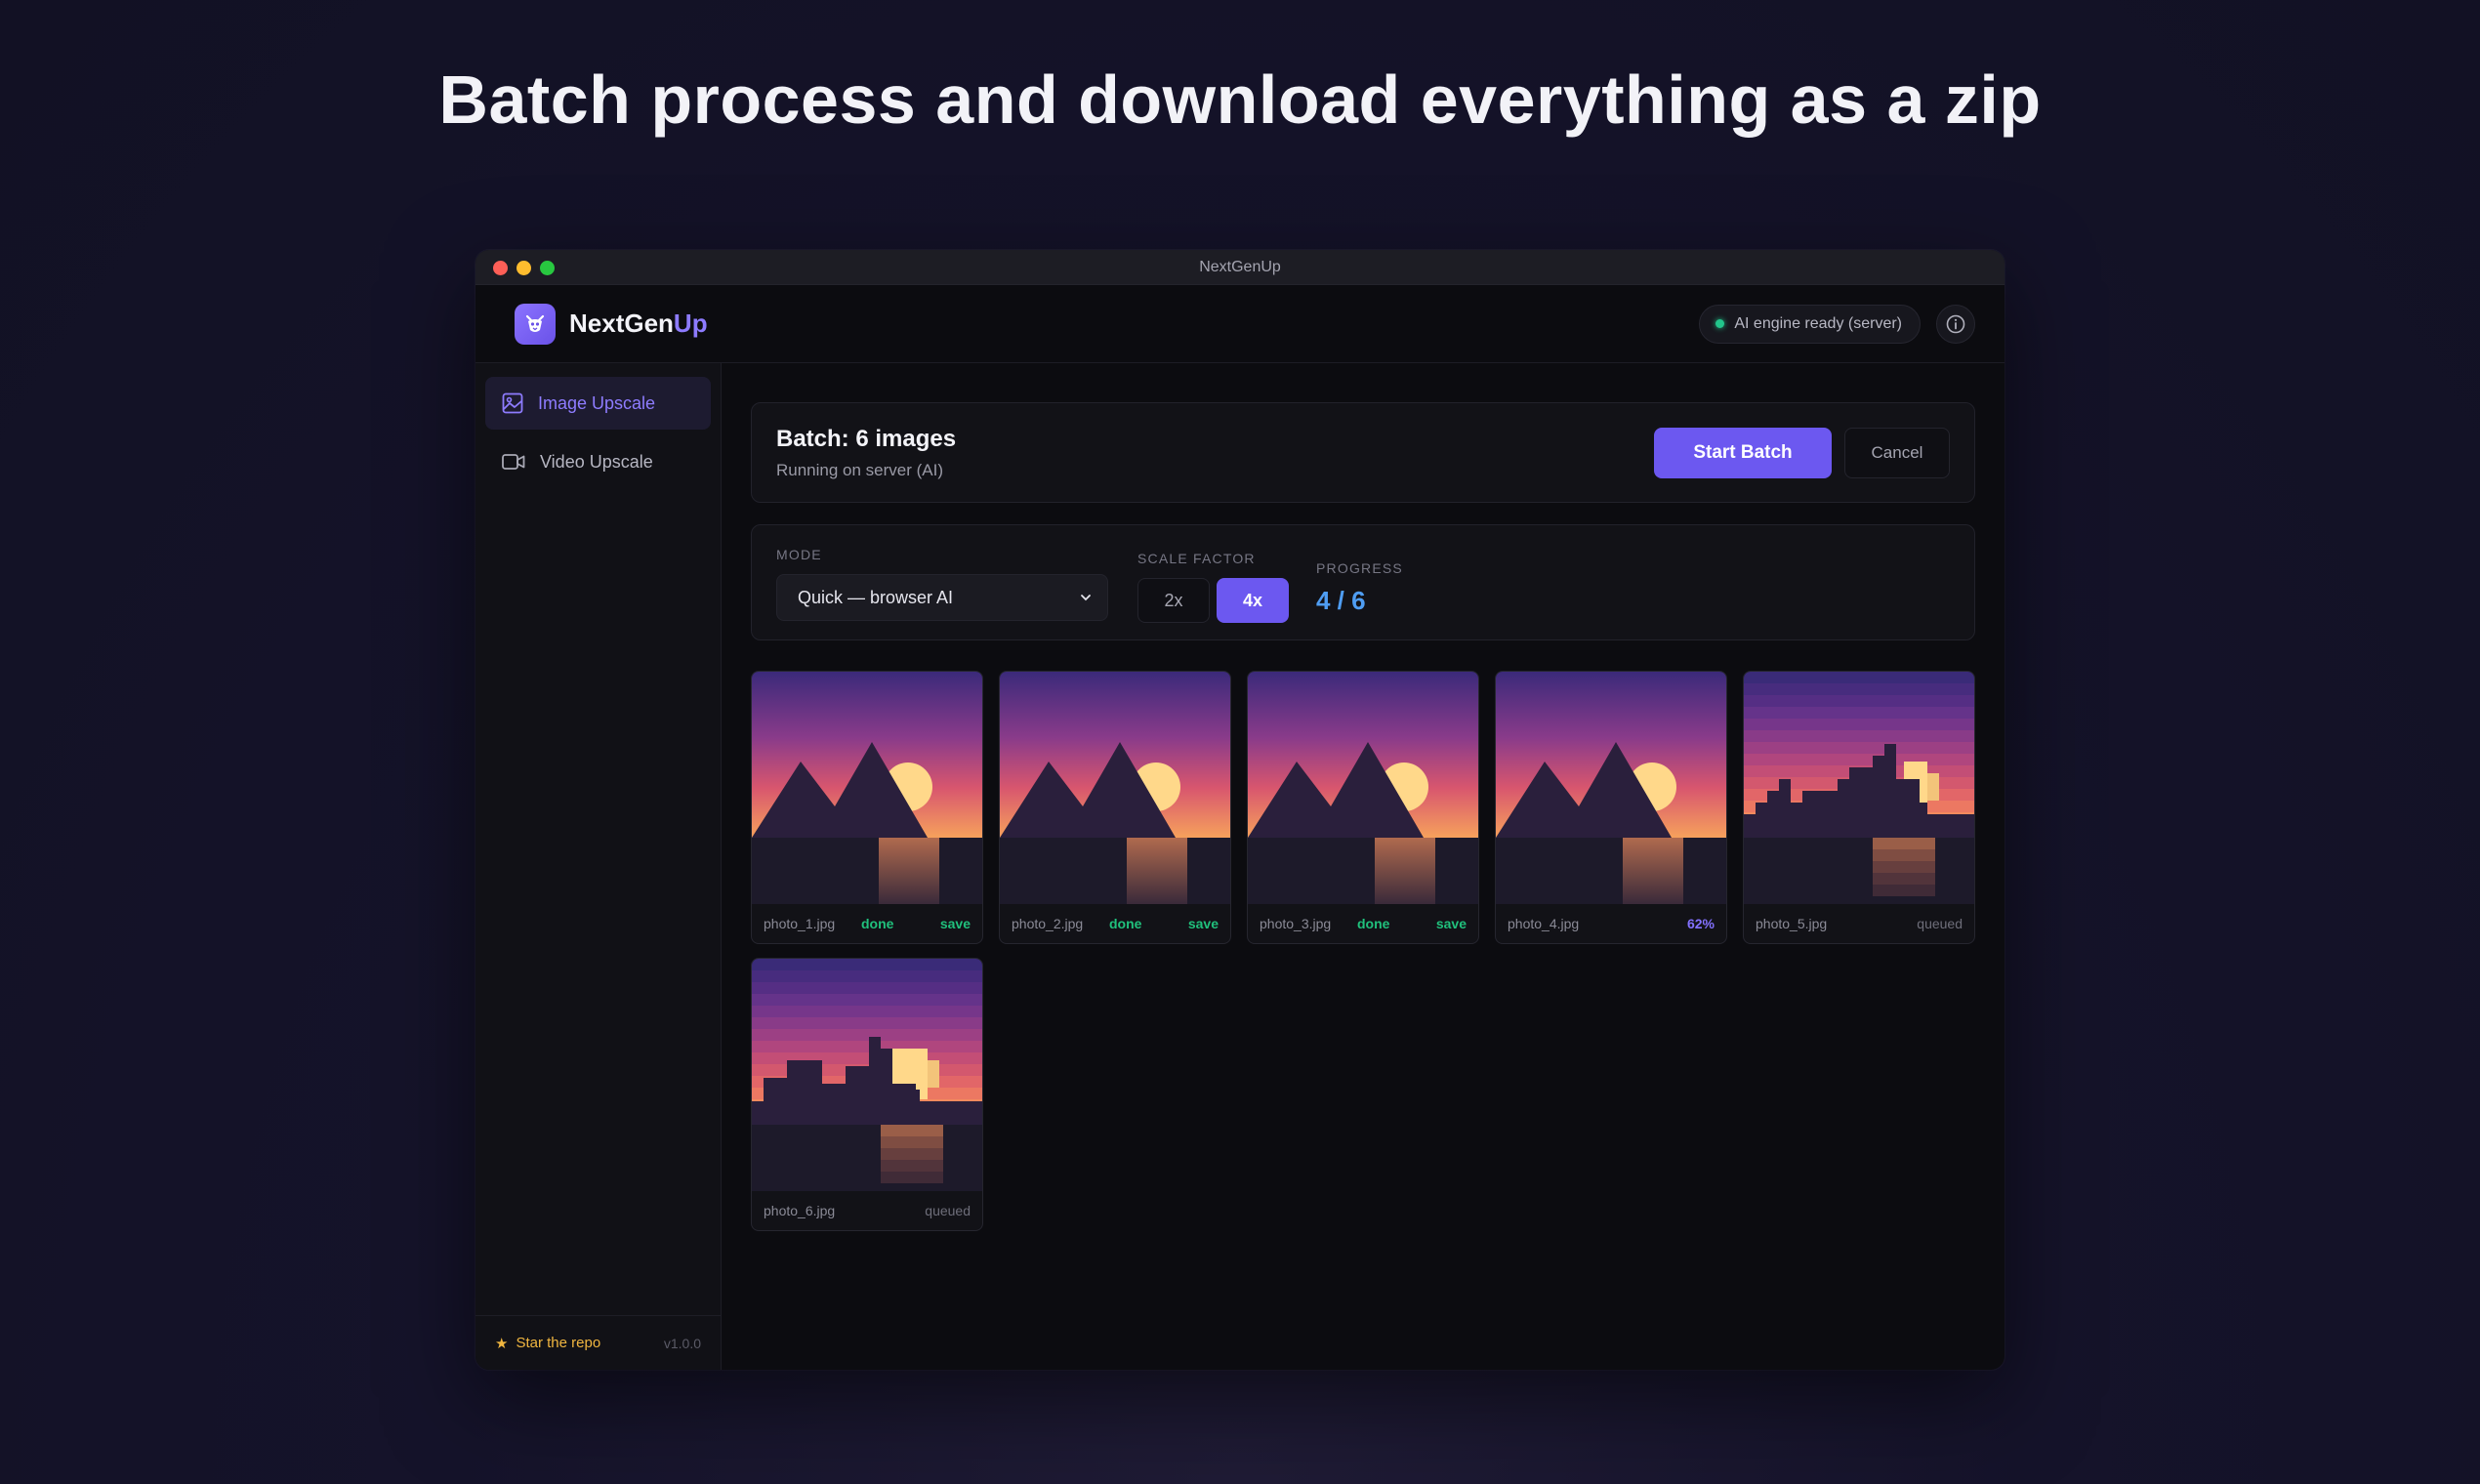 This screenshot has width=2480, height=1484. What do you see at coordinates (1792, 924) in the screenshot?
I see `file-name: photo_5.jpg` at bounding box center [1792, 924].